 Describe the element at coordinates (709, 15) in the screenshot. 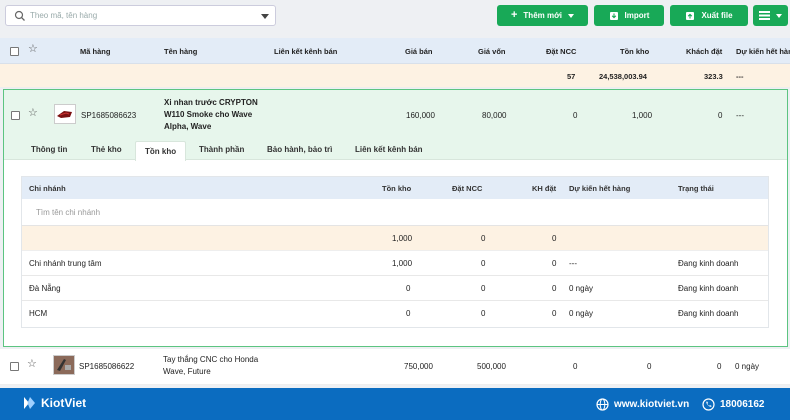

I see `export-file-button: Xuất file` at that location.